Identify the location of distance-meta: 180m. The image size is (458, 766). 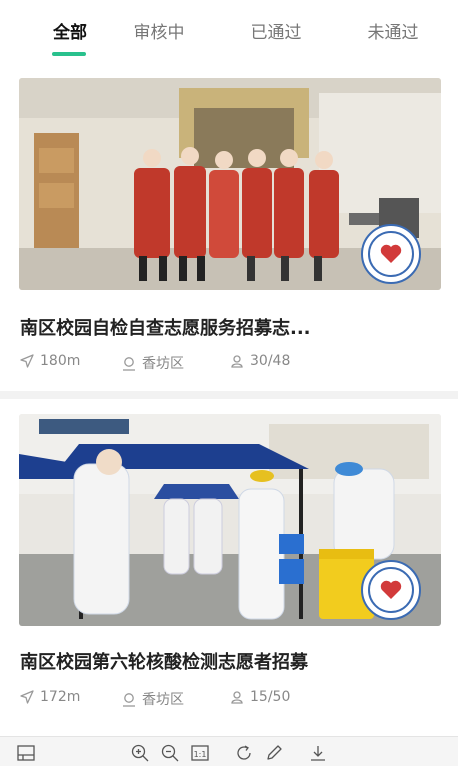
(50, 361).